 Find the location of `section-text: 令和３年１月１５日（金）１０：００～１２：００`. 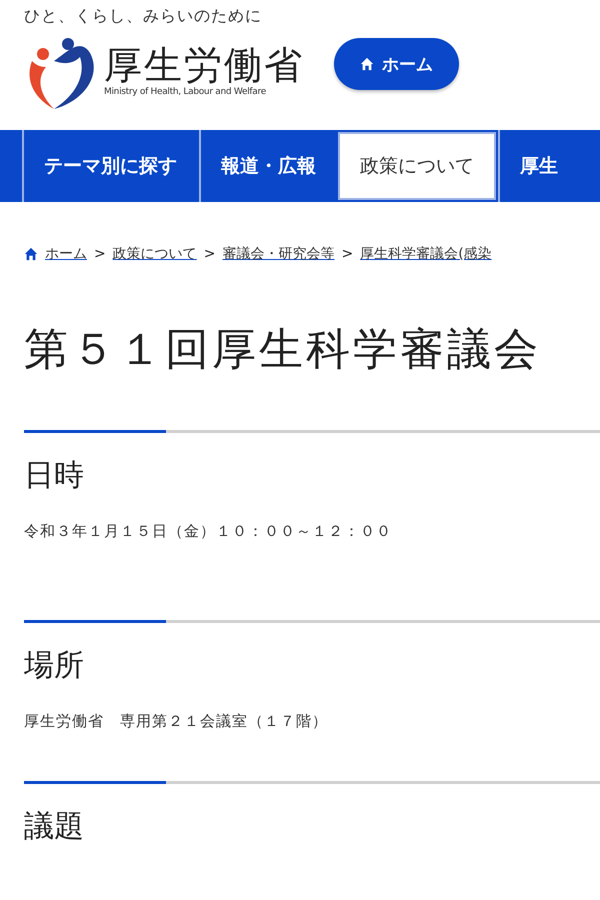

section-text: 令和３年１月１５日（金）１０：００～１２：００ is located at coordinates (208, 531).